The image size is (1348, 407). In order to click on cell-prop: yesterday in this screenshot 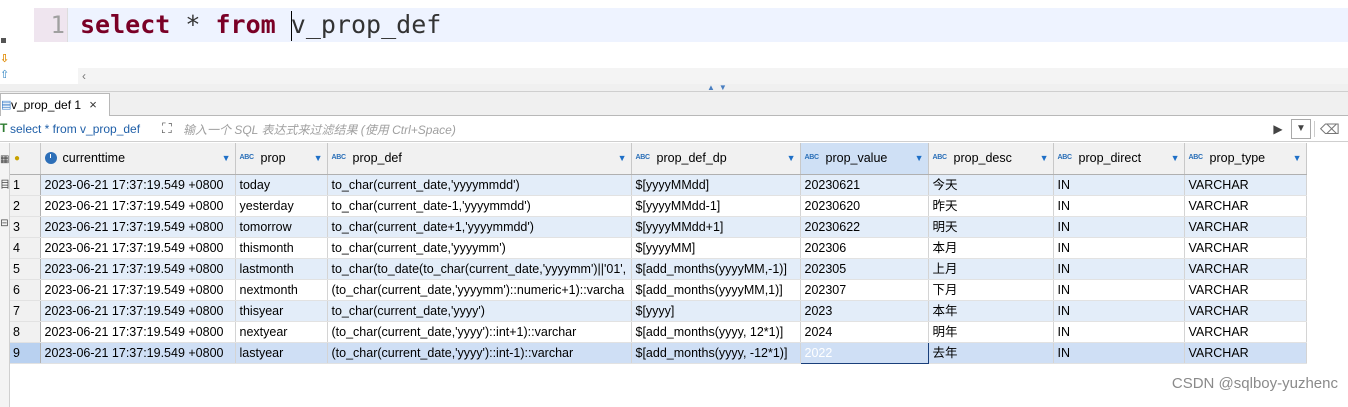, I will do `click(281, 206)`.